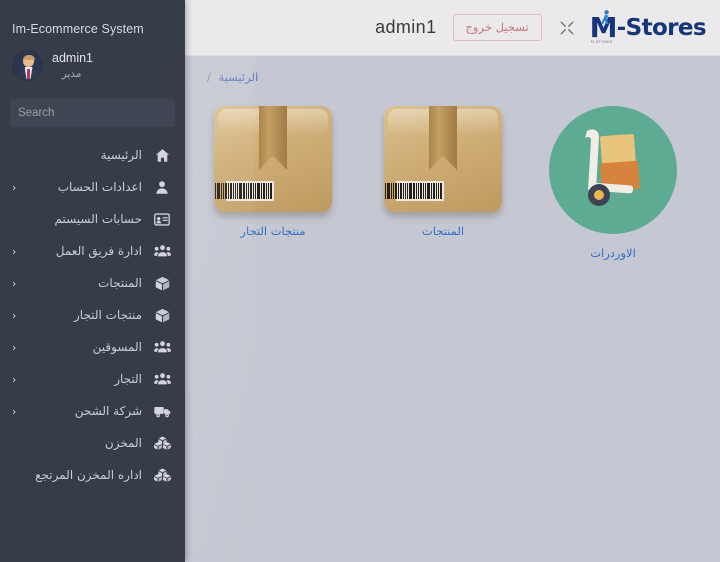 Image resolution: width=720 pixels, height=562 pixels. What do you see at coordinates (661, 27) in the screenshot?
I see `logo-text: -Stores` at bounding box center [661, 27].